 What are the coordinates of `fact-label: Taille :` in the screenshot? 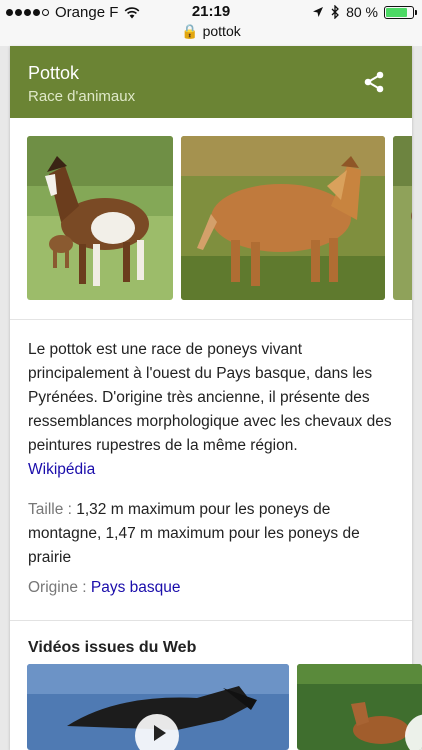 It's located at (50, 509).